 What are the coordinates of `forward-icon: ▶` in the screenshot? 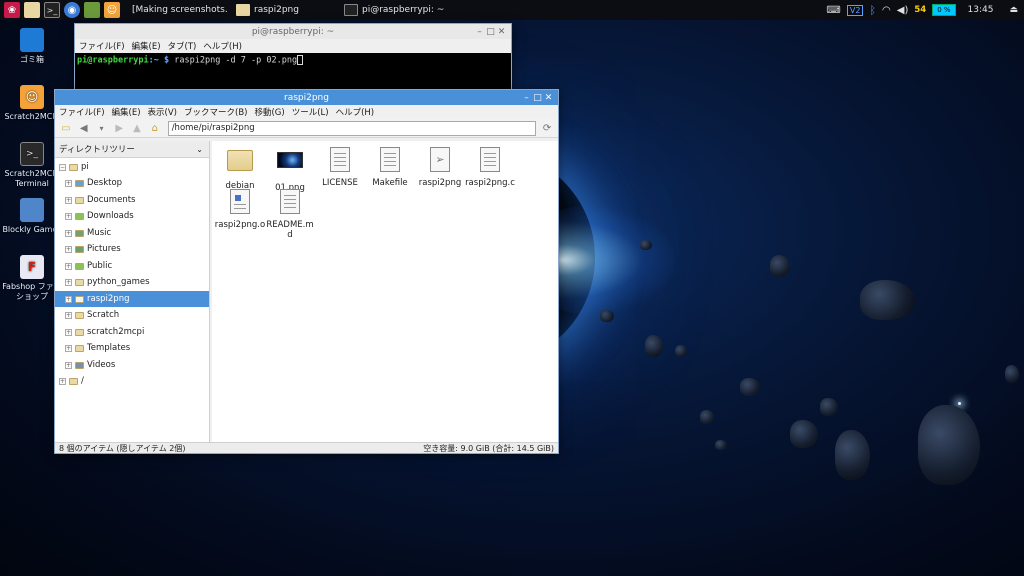 It's located at (119, 128).